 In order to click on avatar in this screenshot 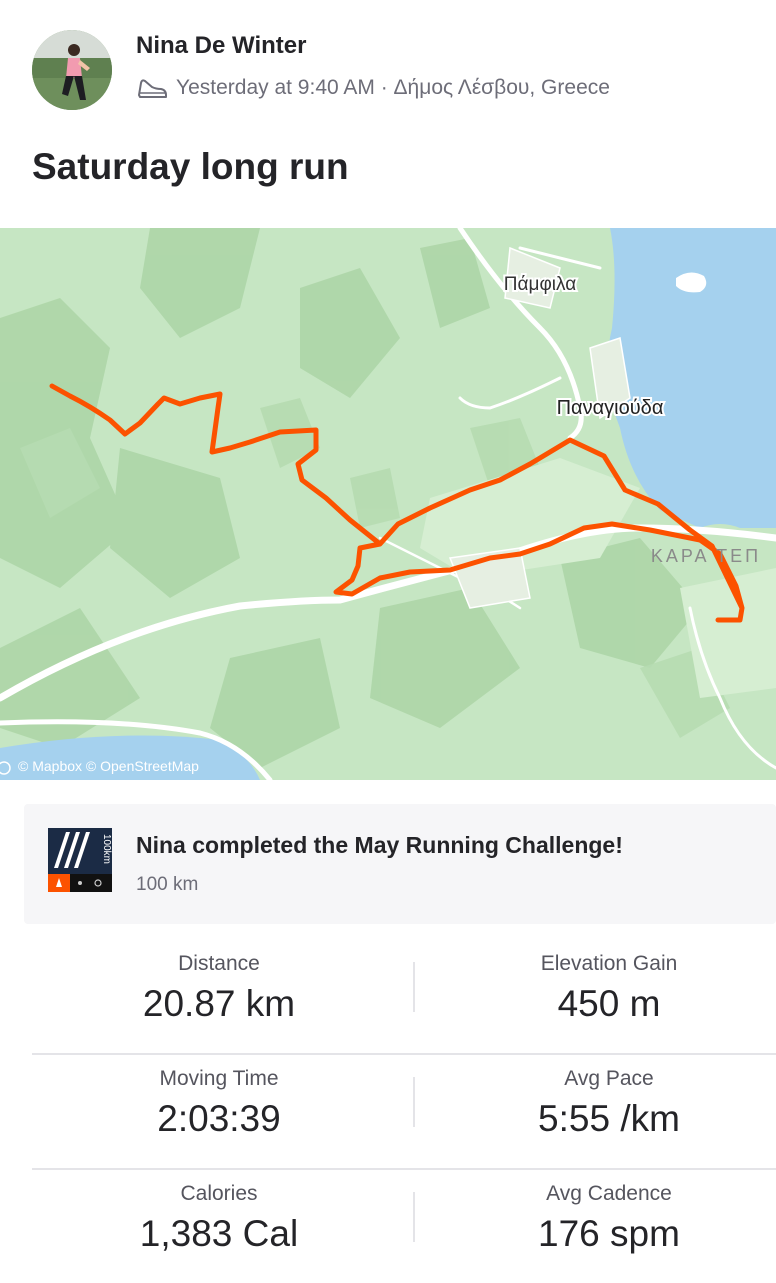, I will do `click(72, 70)`.